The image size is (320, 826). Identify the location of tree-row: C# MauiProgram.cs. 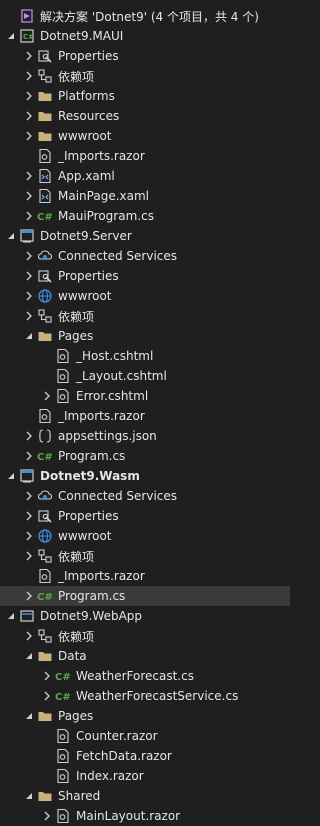
(145, 216).